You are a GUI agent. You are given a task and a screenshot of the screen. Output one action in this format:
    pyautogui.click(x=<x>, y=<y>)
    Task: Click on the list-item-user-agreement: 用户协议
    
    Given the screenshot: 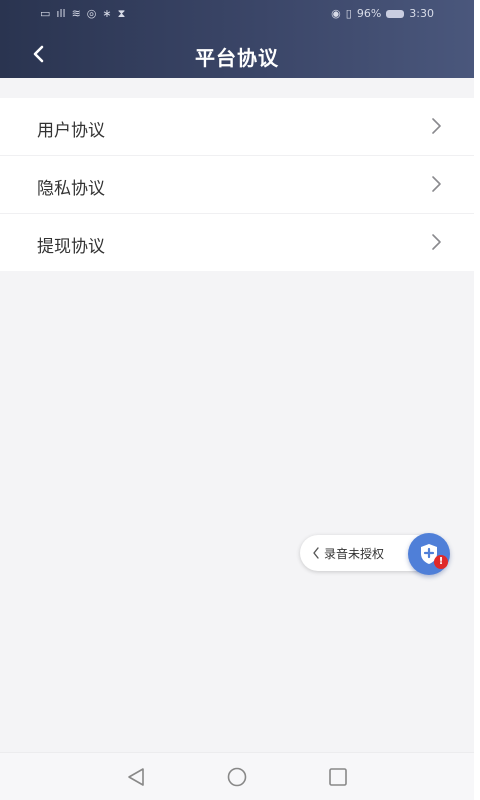 What is the action you would take?
    pyautogui.click(x=237, y=127)
    